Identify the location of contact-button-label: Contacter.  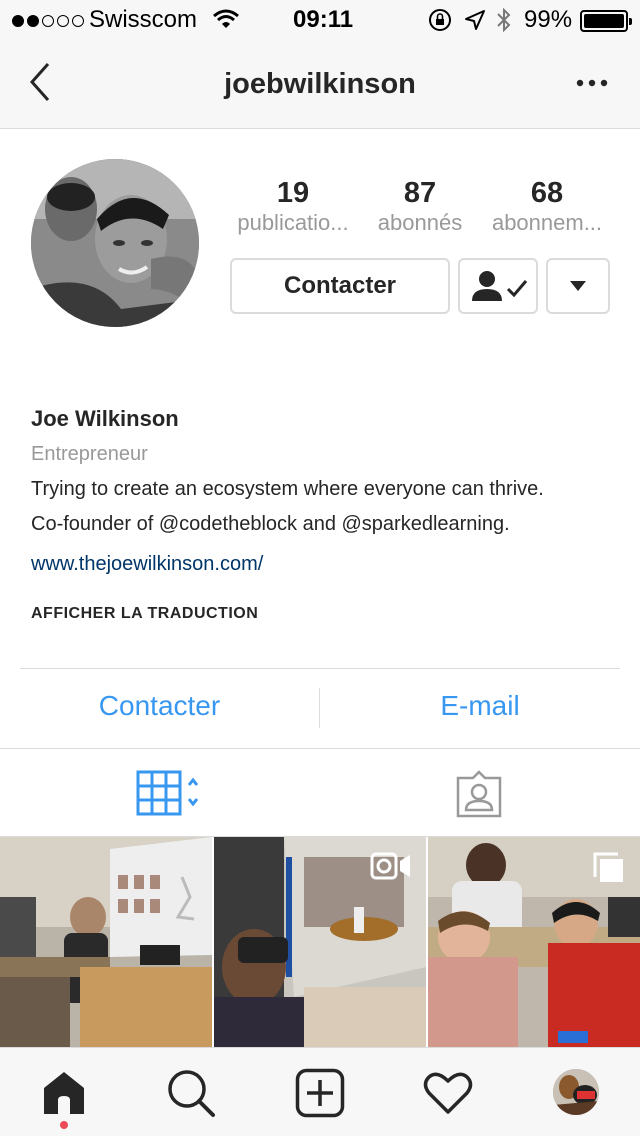
(340, 285).